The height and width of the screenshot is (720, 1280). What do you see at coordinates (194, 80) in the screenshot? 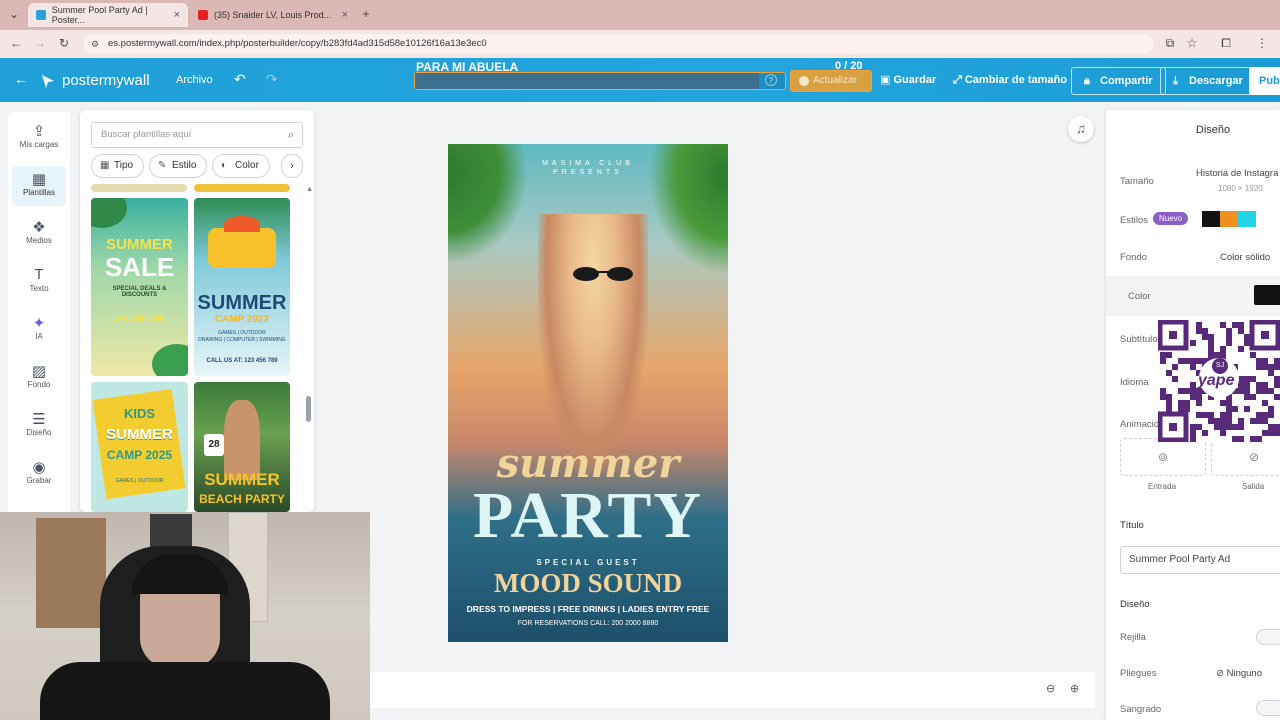
I see `archivo-menu: Archivo` at bounding box center [194, 80].